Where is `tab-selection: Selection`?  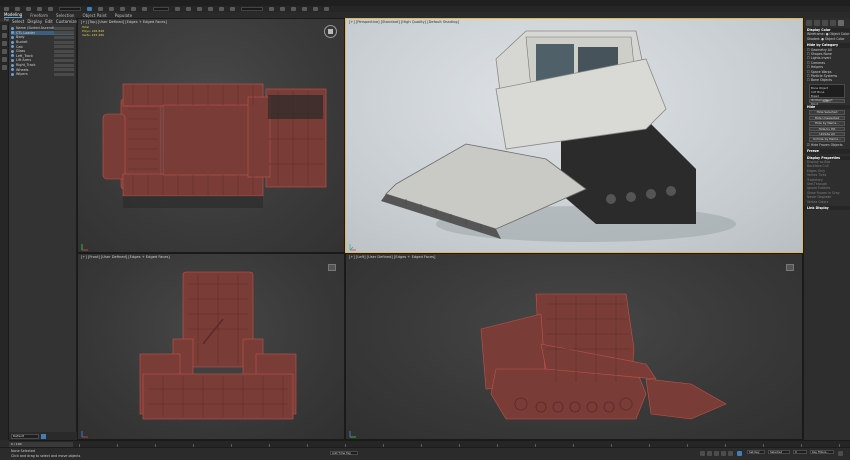
tab-selection: Selection is located at coordinates (65, 15).